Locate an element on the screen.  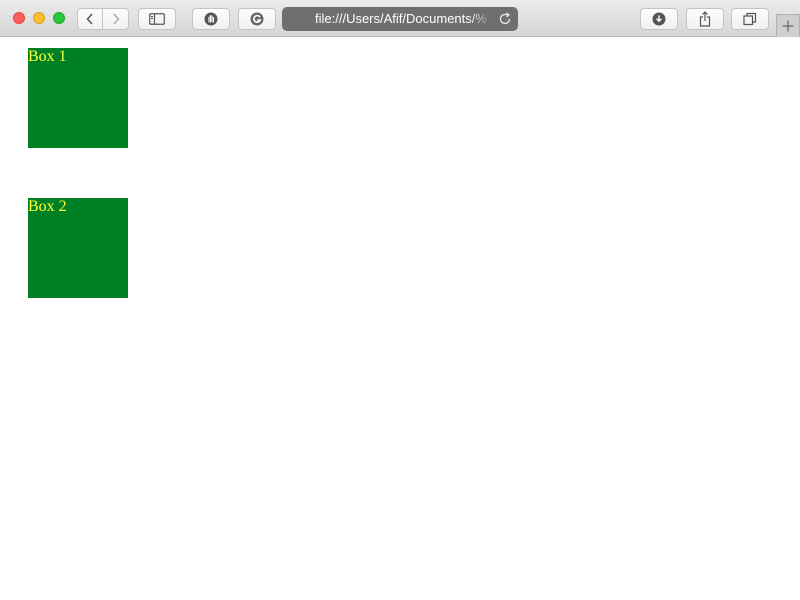
address-bar: file:///Users/Afif/Documents/% is located at coordinates (400, 19).